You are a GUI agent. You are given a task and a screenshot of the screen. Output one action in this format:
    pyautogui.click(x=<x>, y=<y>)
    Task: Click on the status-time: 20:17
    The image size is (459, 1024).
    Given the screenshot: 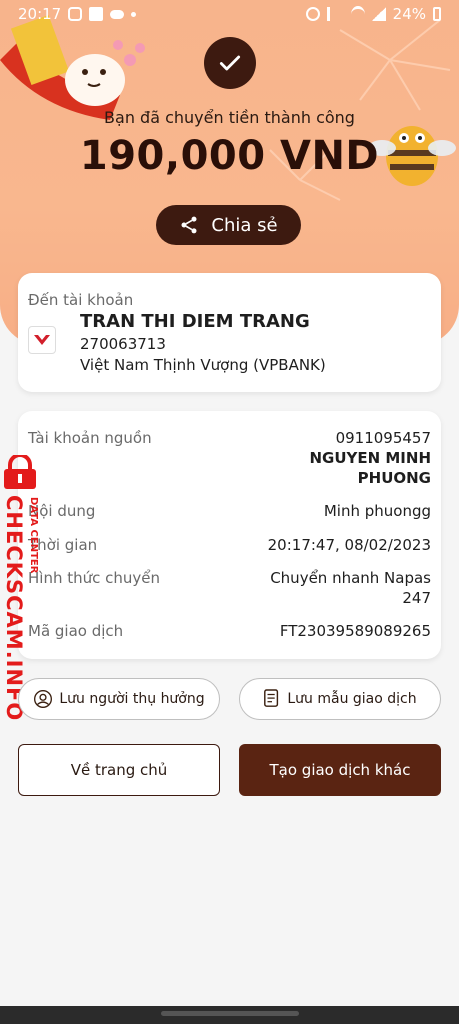 What is the action you would take?
    pyautogui.click(x=40, y=14)
    